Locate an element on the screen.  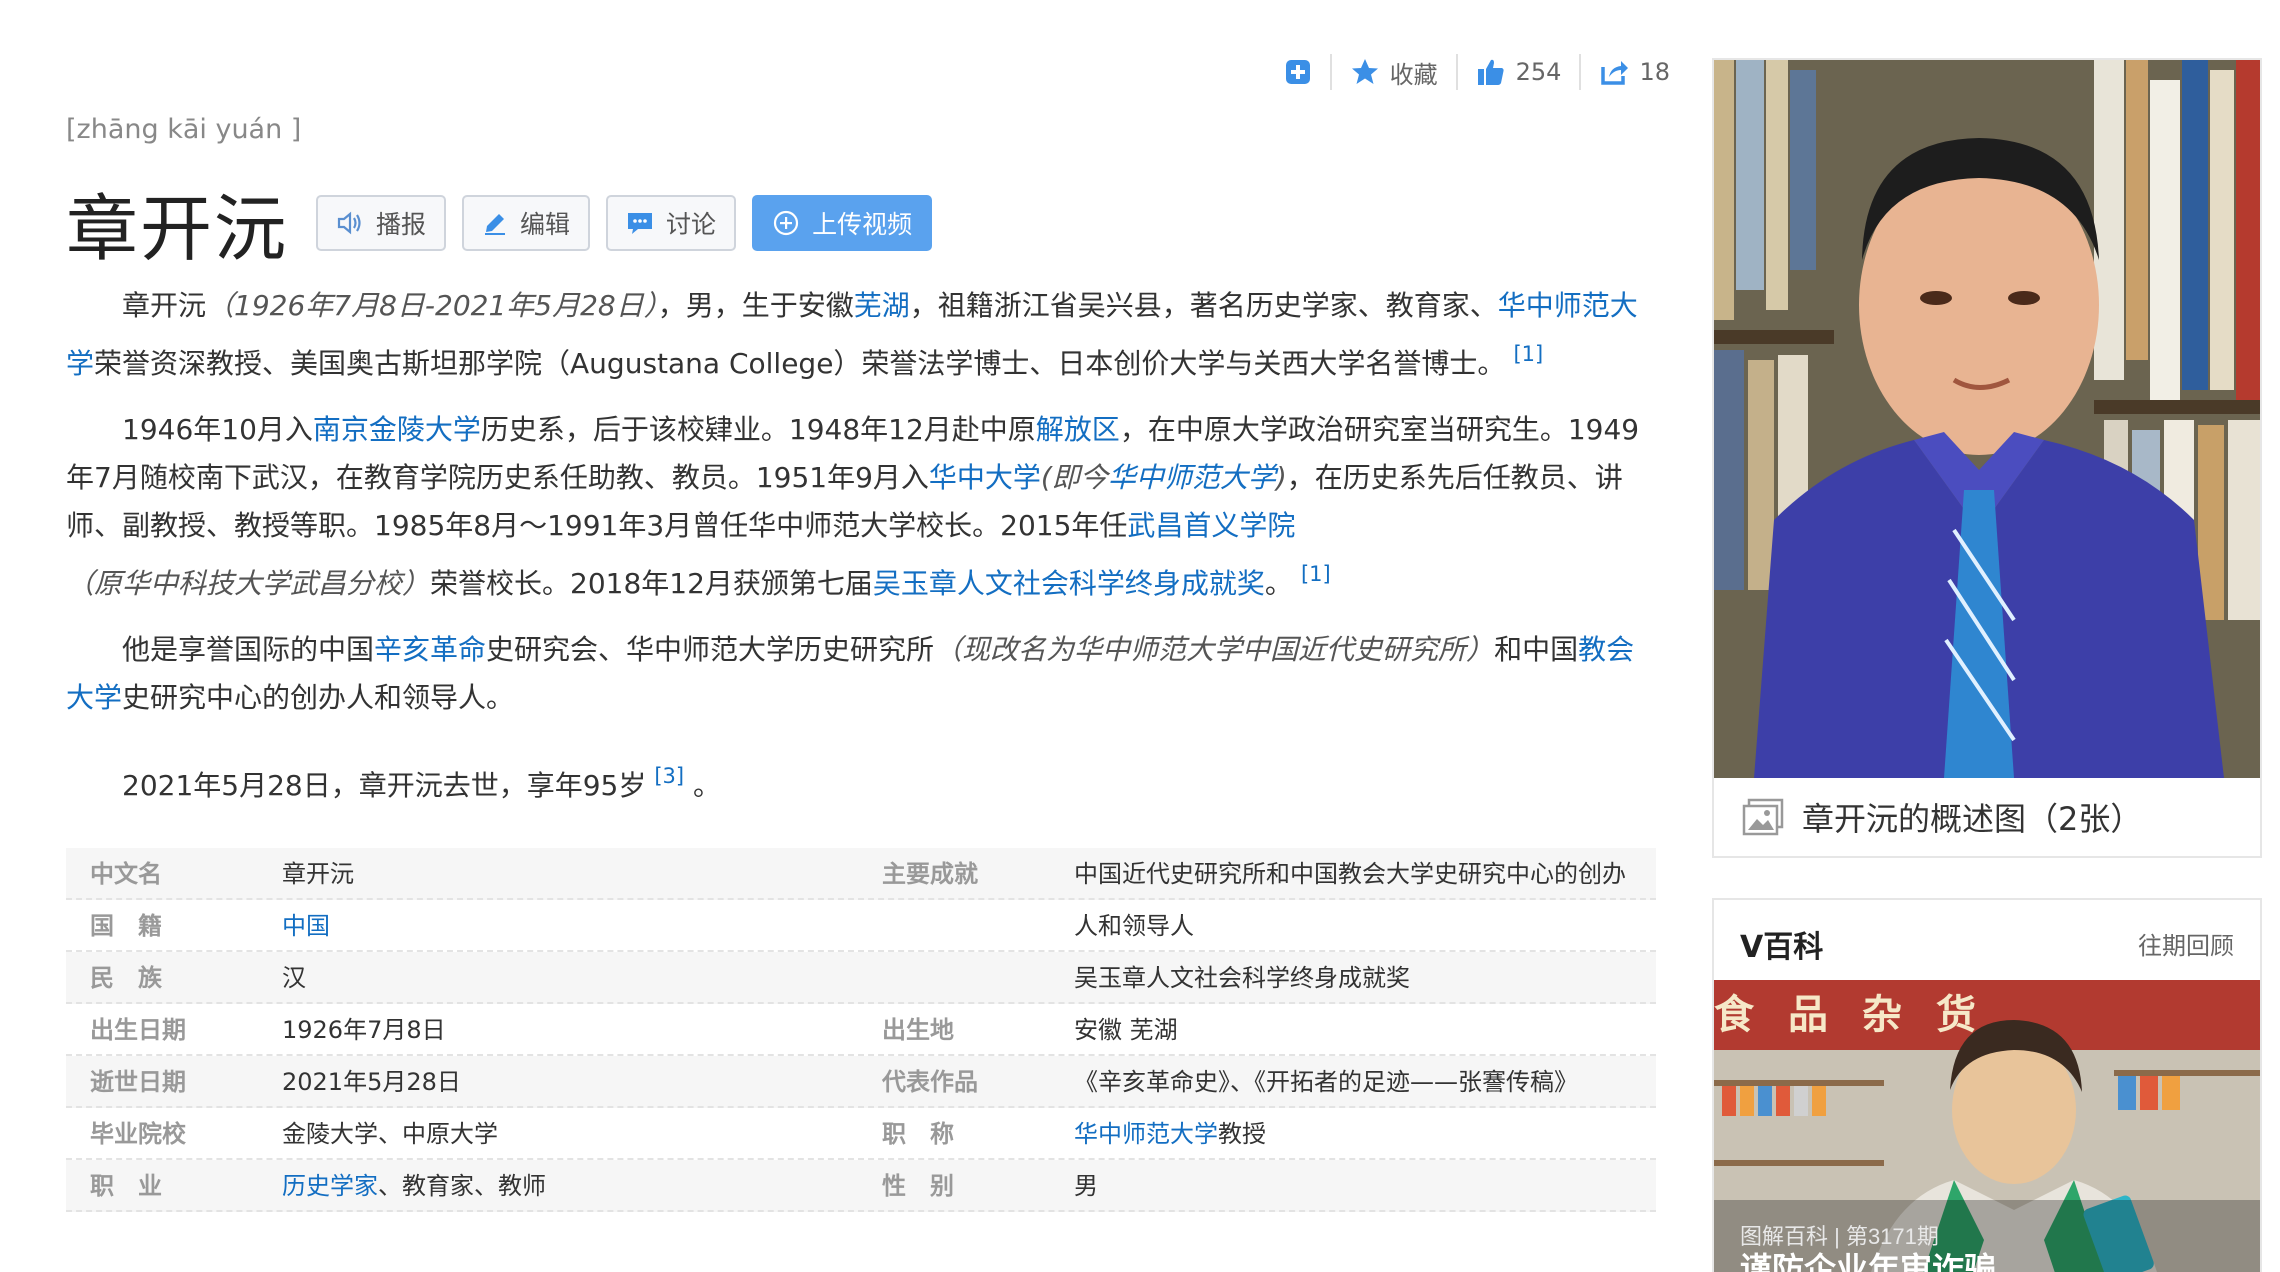
info-value: 中国 is located at coordinates (306, 926).